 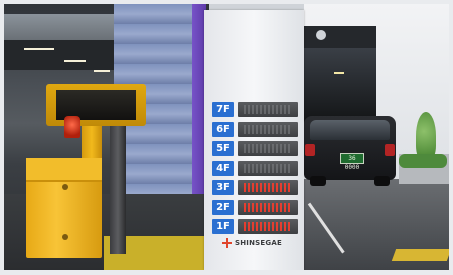 I want to click on entrance-canopy, so click(x=340, y=37).